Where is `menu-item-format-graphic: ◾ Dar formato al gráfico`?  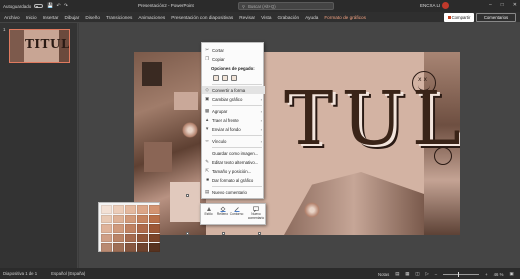
menu-item-format-graphic: ◾ Dar formato al gráfico is located at coordinates (233, 180).